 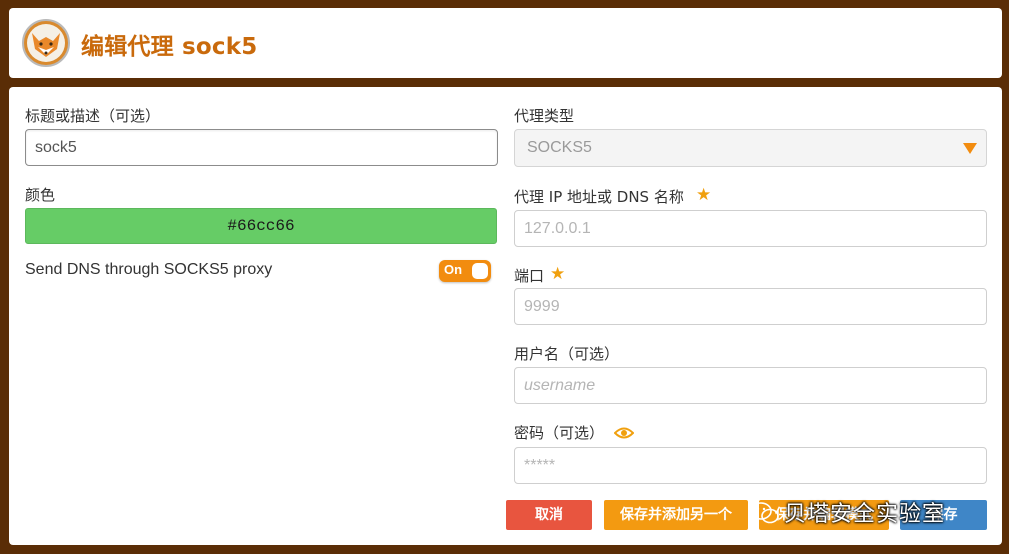 What do you see at coordinates (40, 195) in the screenshot?
I see `color-label: 颜色` at bounding box center [40, 195].